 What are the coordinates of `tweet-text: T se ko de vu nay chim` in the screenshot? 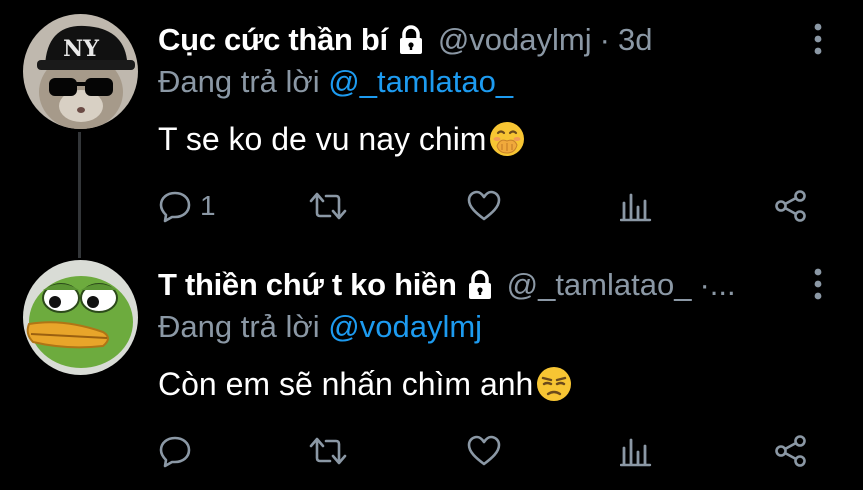 It's located at (342, 139).